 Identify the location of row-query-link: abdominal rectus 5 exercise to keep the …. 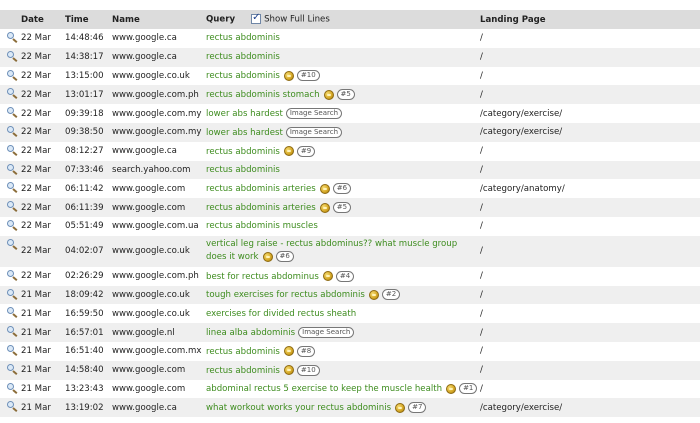
(324, 389).